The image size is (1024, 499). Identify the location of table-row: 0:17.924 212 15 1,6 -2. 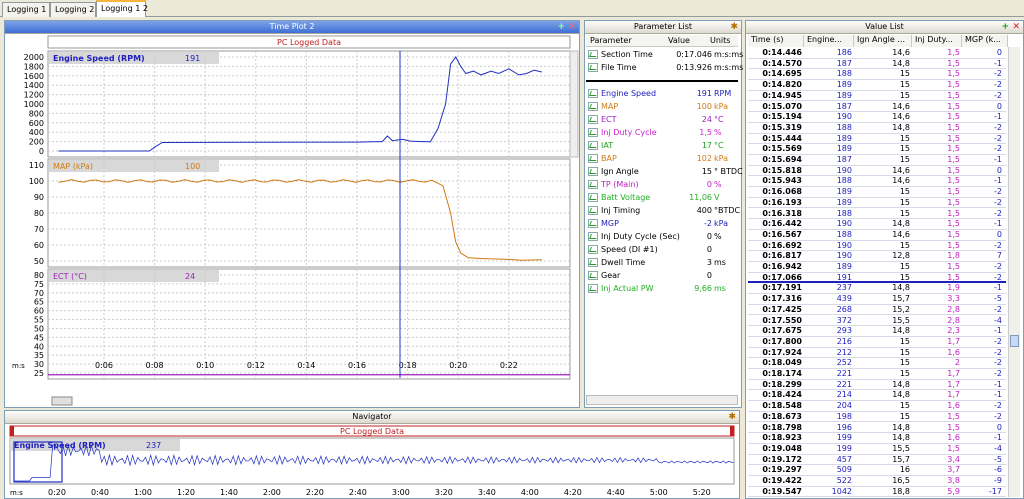
(877, 353).